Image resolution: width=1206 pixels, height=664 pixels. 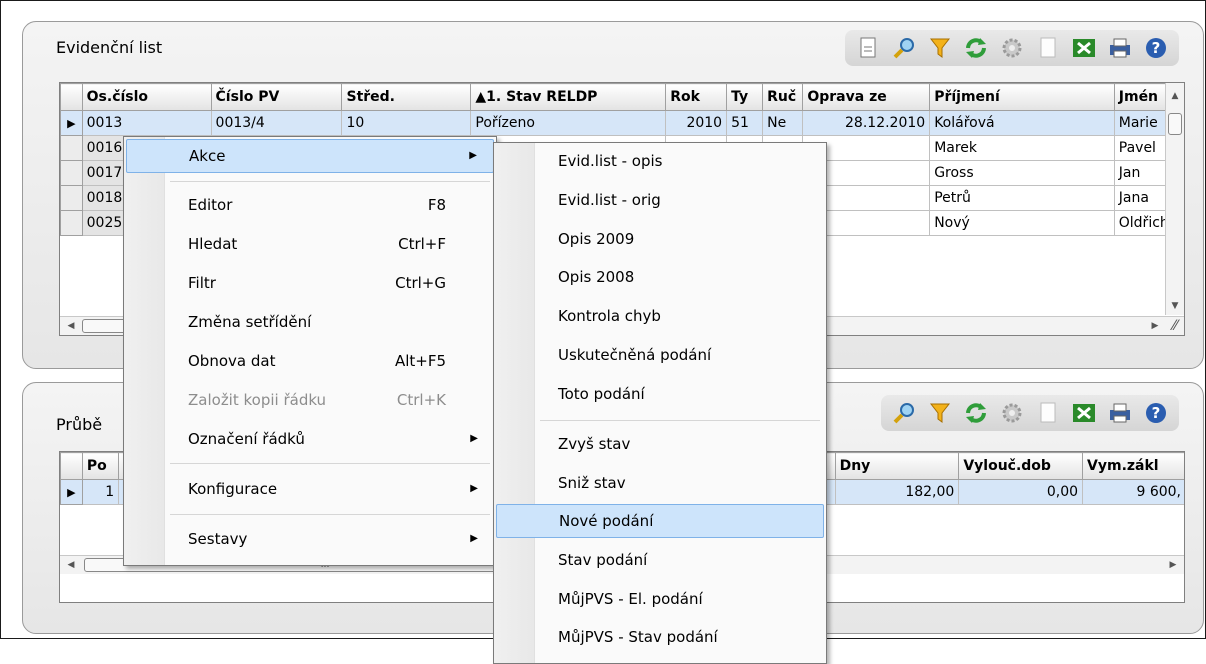 What do you see at coordinates (310, 361) in the screenshot?
I see `menu-item-obnova-dat: Obnova dat Alt+F5` at bounding box center [310, 361].